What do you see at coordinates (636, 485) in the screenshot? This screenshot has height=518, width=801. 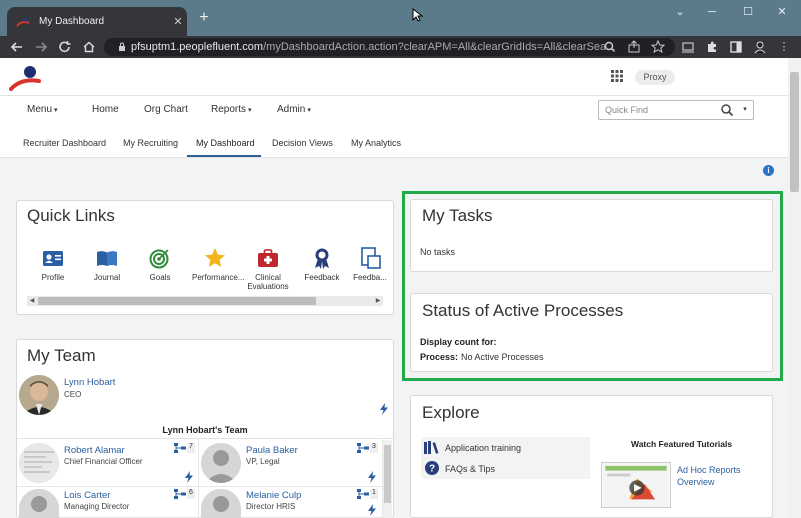 I see `tutorial-video-thumbnail` at bounding box center [636, 485].